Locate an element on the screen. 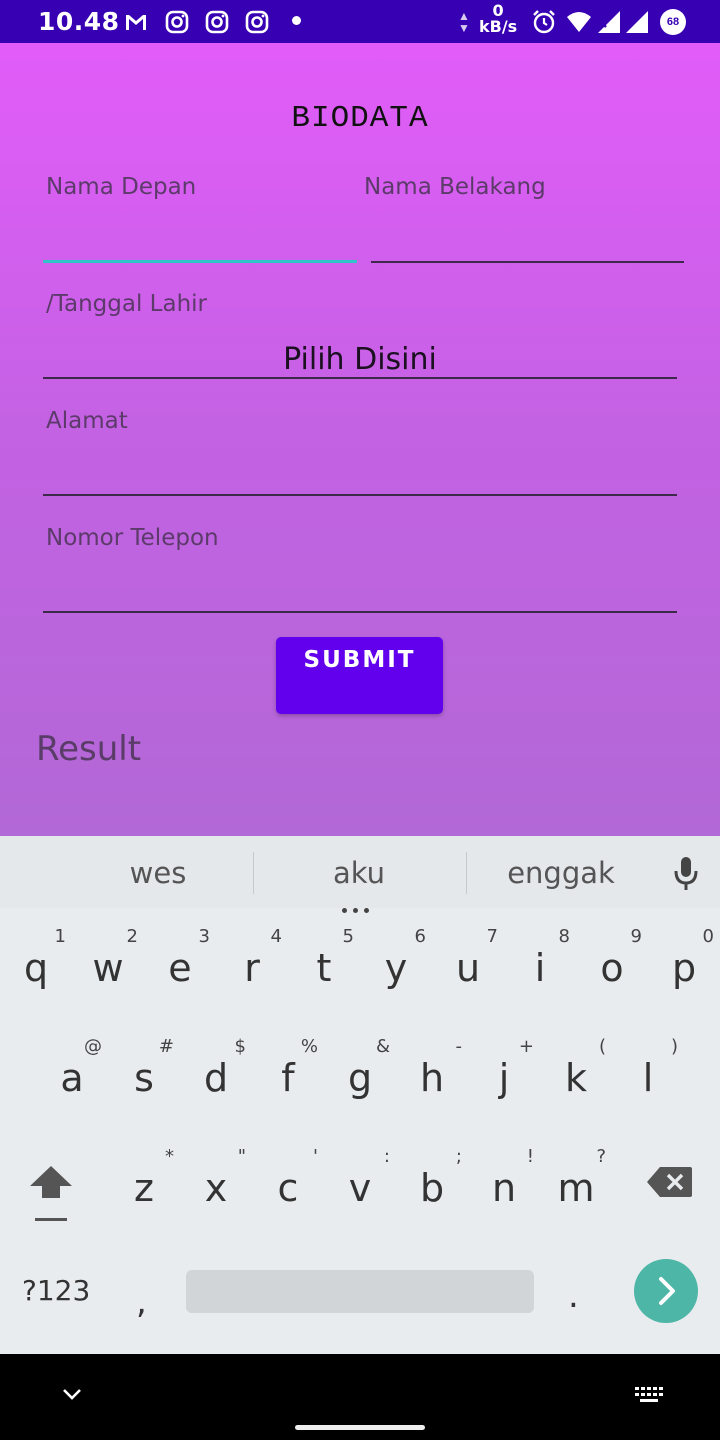 Image resolution: width=720 pixels, height=1440 pixels. key-label: x is located at coordinates (216, 1188).